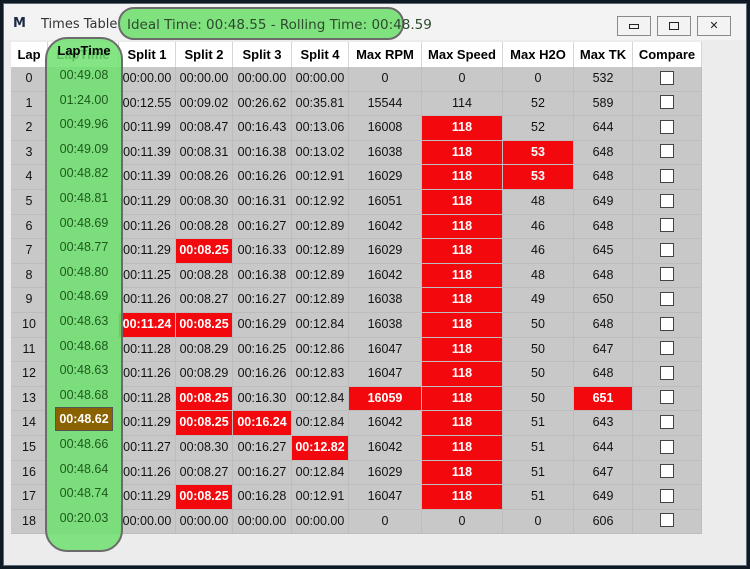  Describe the element at coordinates (538, 54) in the screenshot. I see `column-header-h2o: Max H2O` at that location.